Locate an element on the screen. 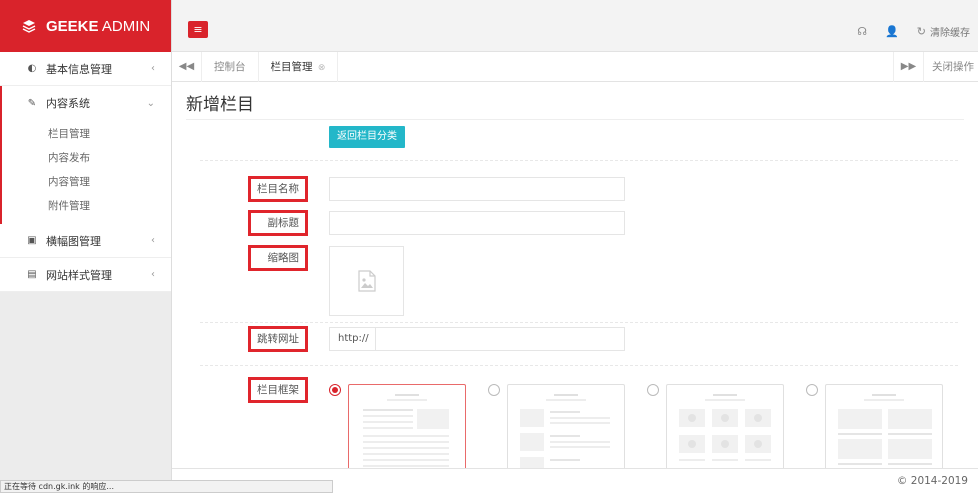 The height and width of the screenshot is (493, 978). clear-cache-label: 清除缓存 is located at coordinates (950, 33).